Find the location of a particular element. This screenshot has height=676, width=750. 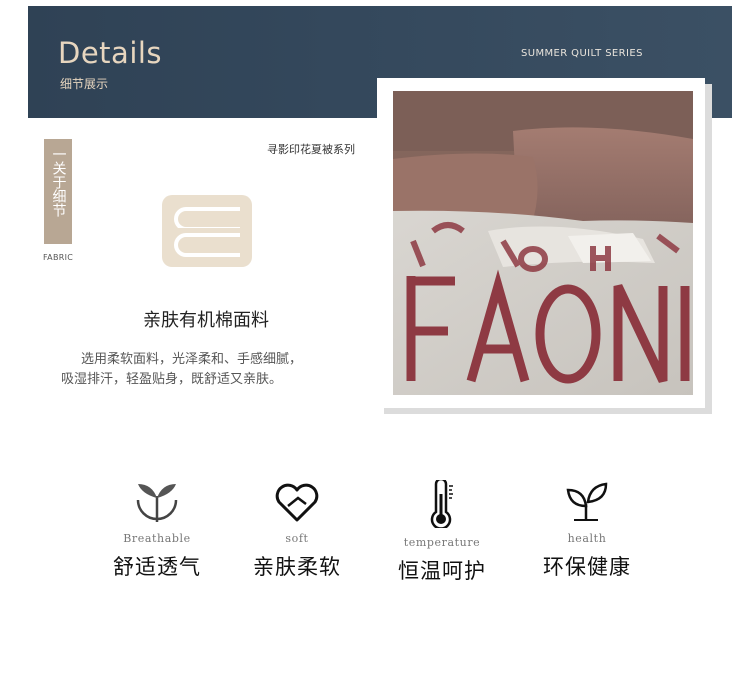

heart-icon is located at coordinates (297, 502).